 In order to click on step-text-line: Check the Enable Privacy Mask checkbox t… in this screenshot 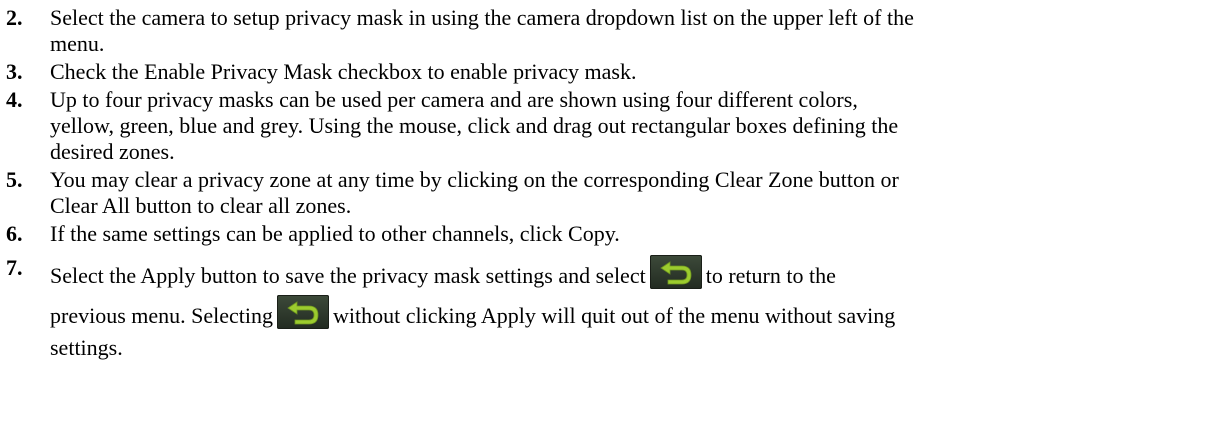, I will do `click(343, 71)`.